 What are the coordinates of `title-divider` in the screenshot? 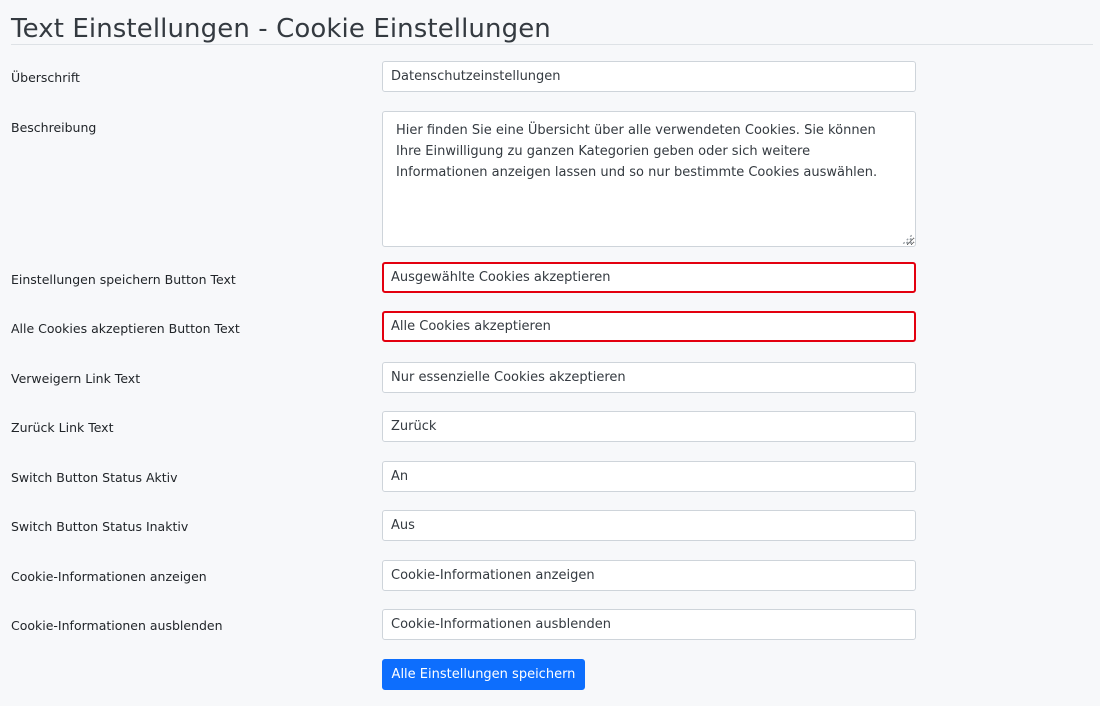 It's located at (552, 44).